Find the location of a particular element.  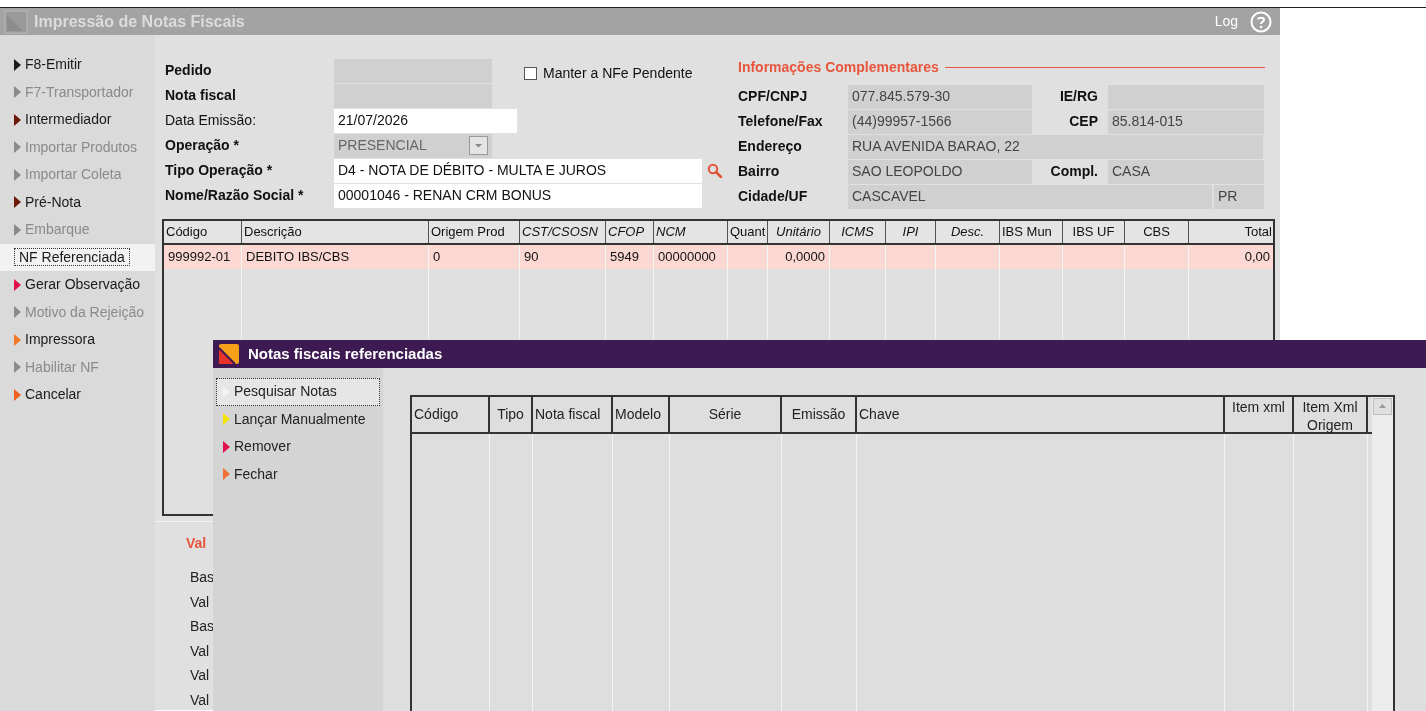

table-cell: 0,0000 is located at coordinates (805, 256).